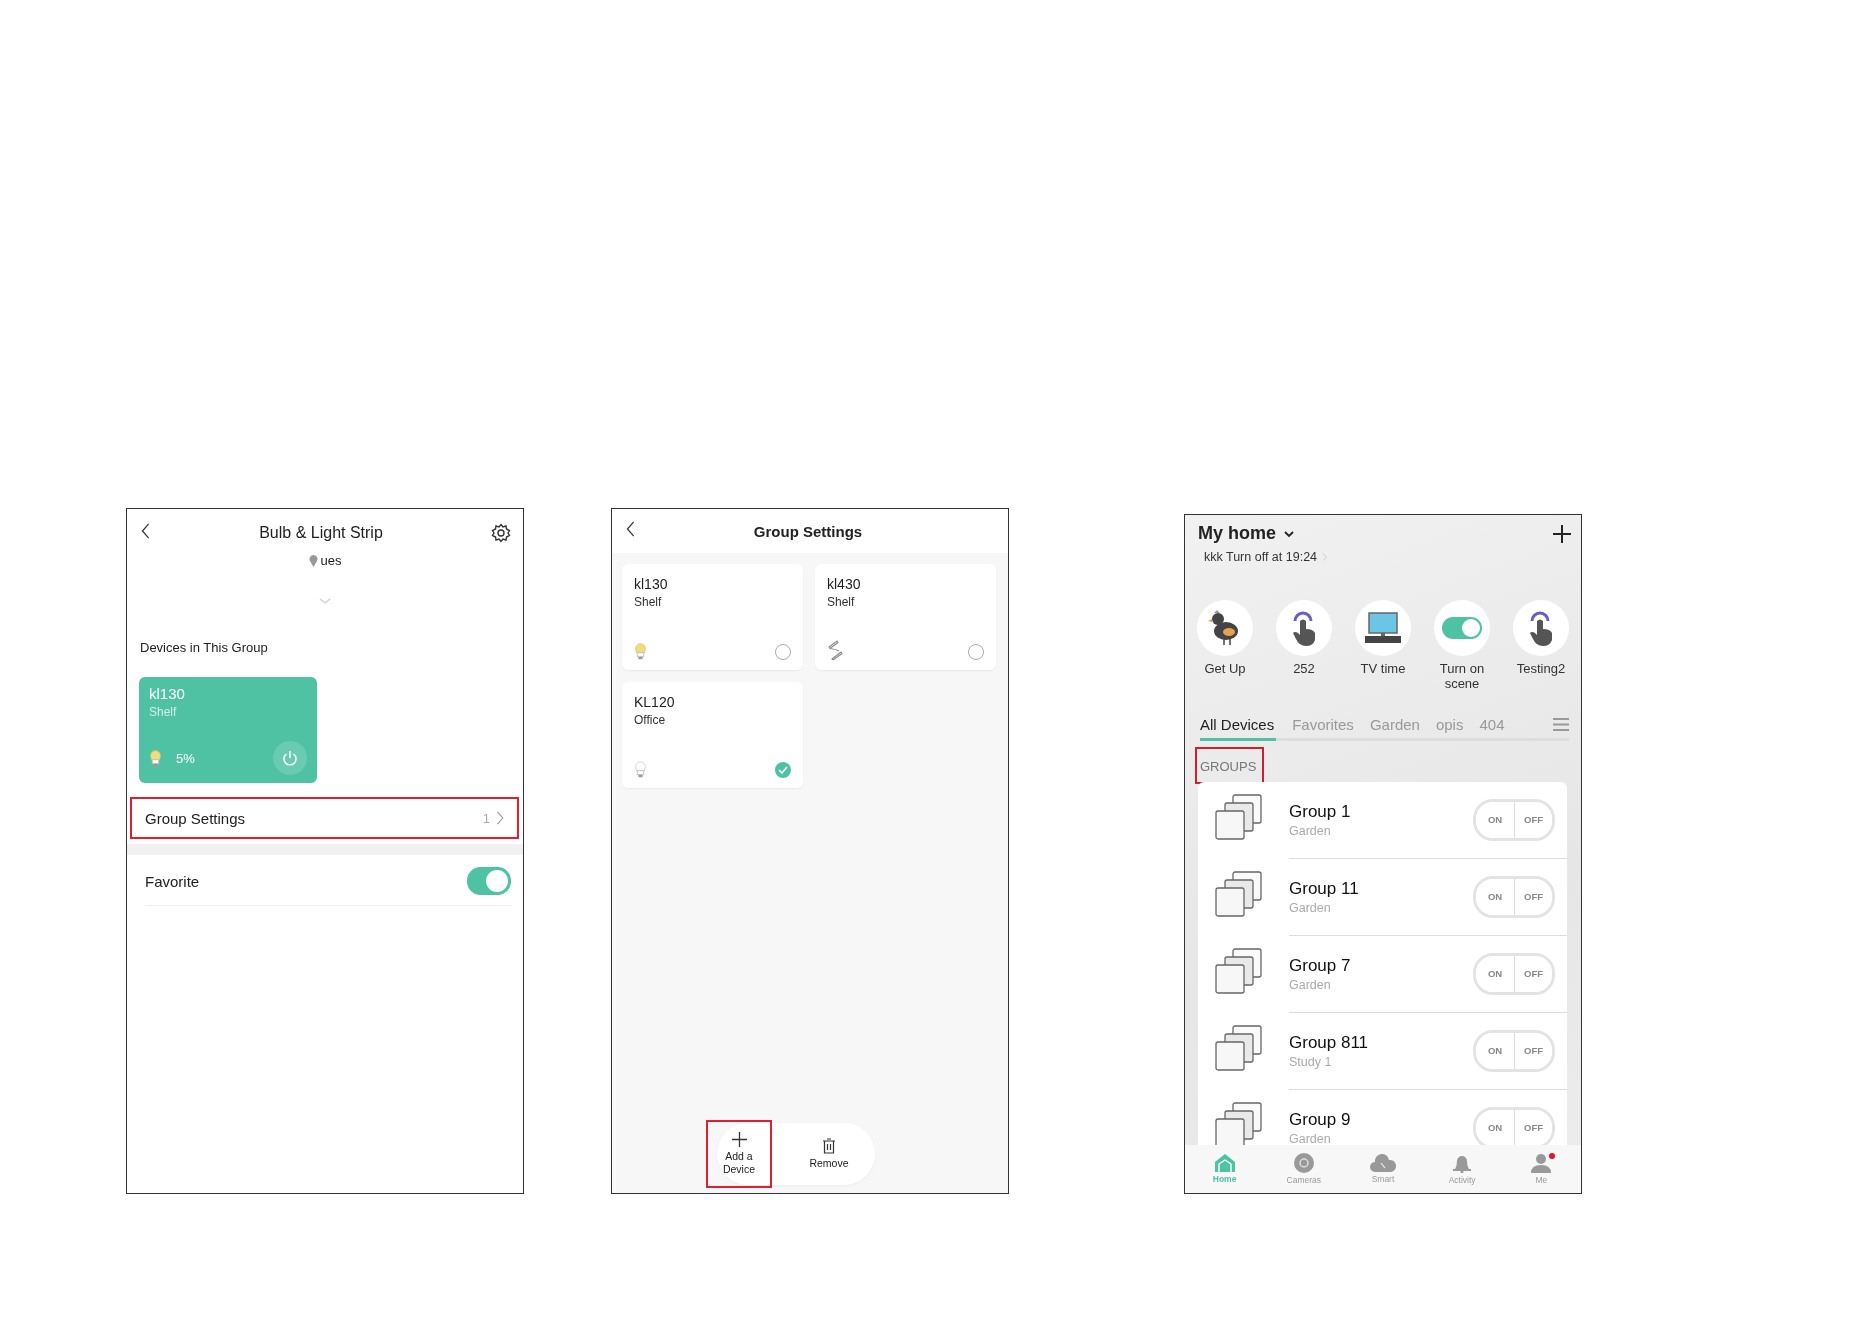 The height and width of the screenshot is (1324, 1872). I want to click on nav-tab: Me, so click(1541, 1169).